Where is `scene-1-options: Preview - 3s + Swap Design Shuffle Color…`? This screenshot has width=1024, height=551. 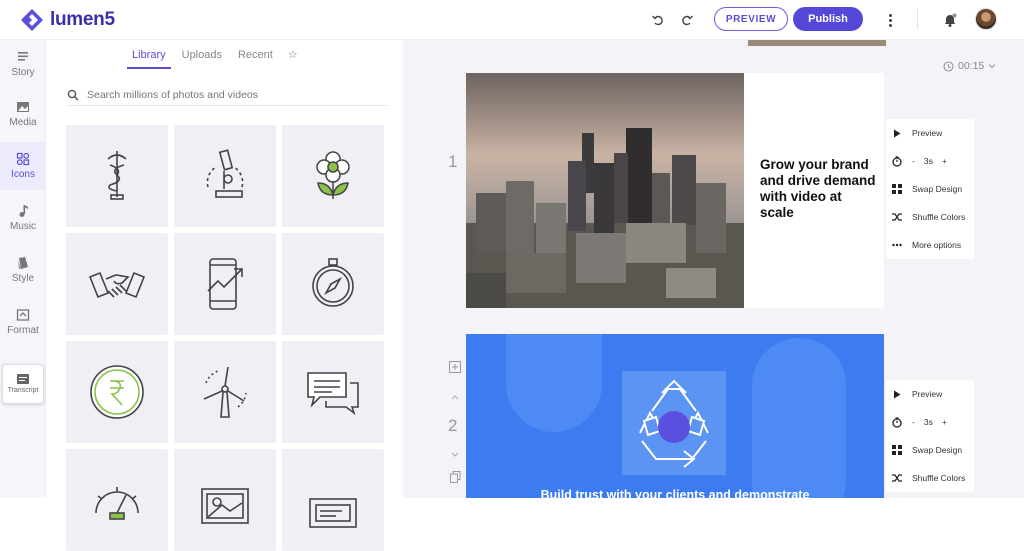 scene-1-options: Preview - 3s + Swap Design Shuffle Color… is located at coordinates (930, 189).